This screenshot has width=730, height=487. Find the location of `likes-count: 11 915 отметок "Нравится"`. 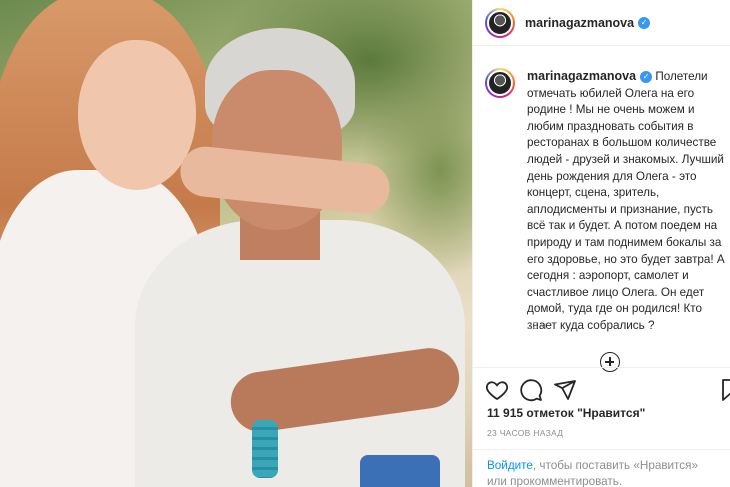

likes-count: 11 915 отметок "Нравится" is located at coordinates (566, 413).